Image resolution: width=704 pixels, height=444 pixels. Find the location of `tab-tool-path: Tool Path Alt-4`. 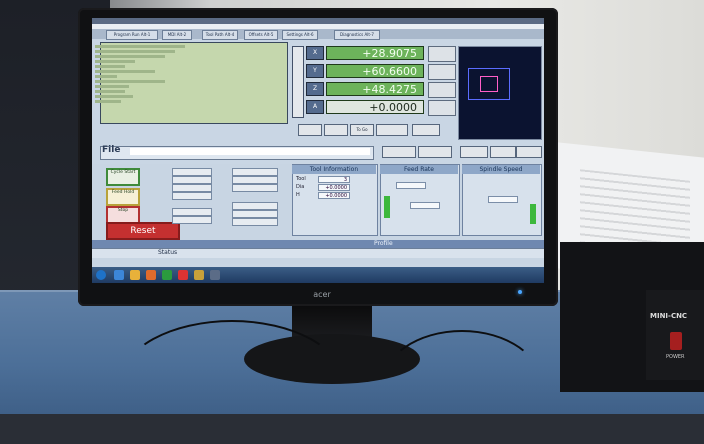

tab-tool-path: Tool Path Alt-4 is located at coordinates (220, 35).